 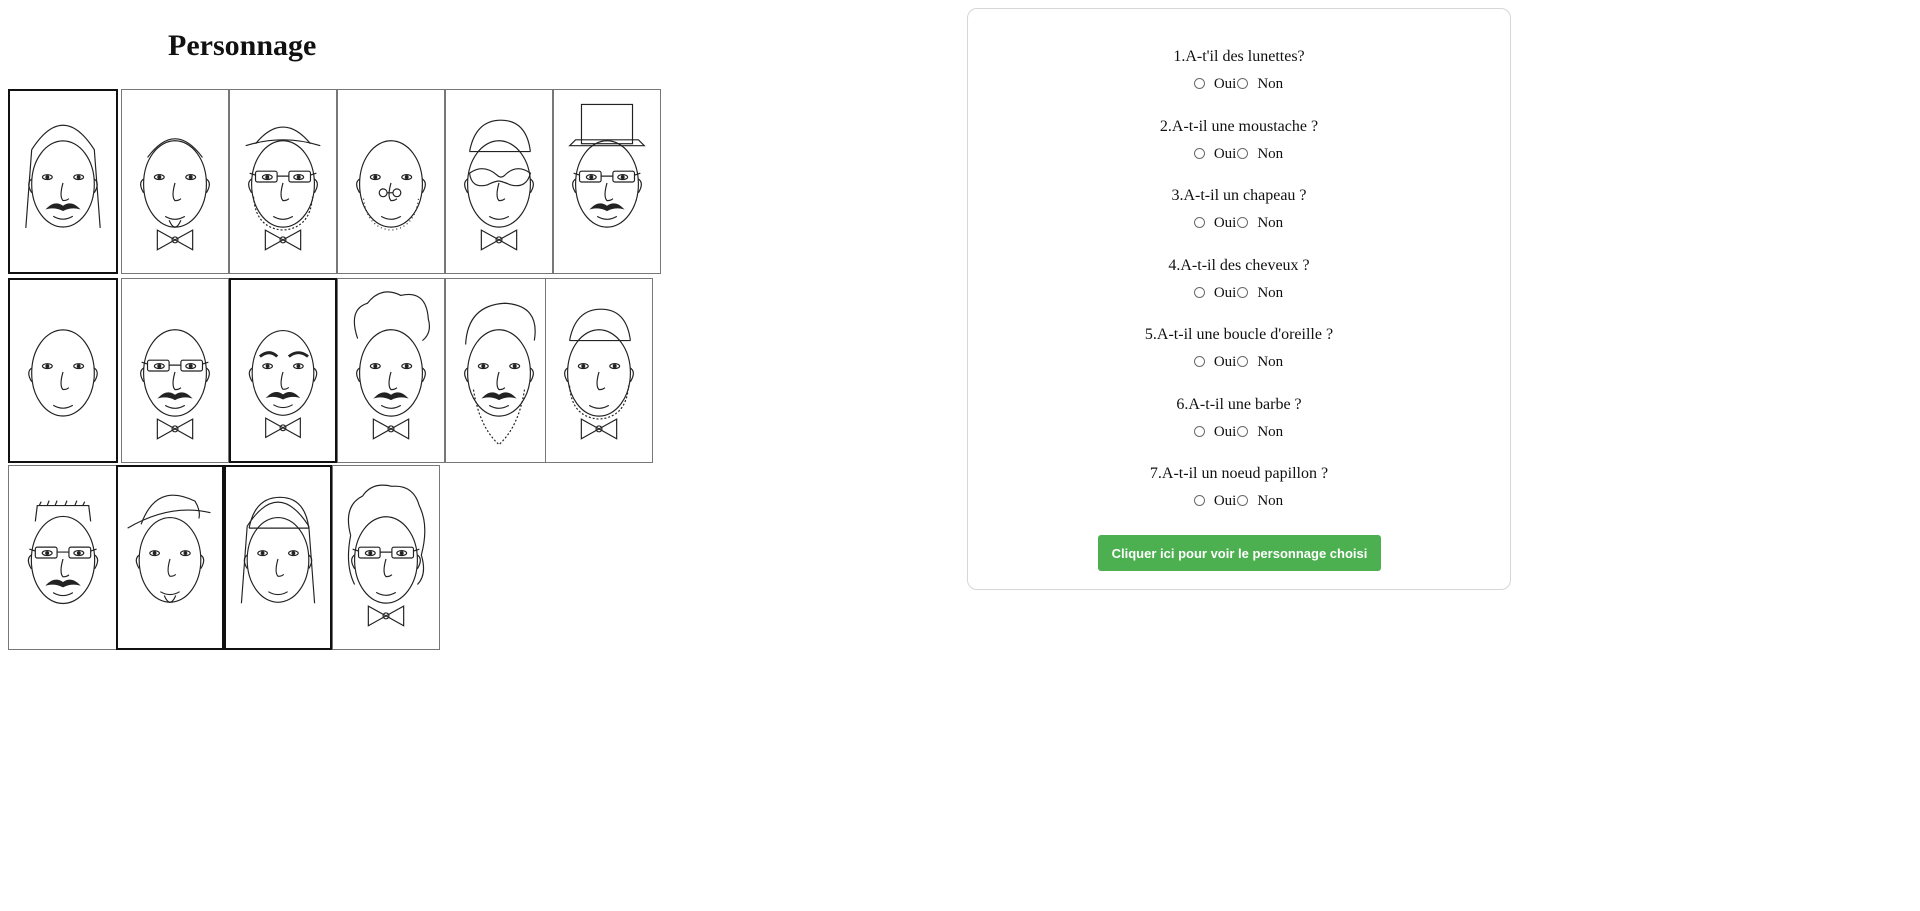 I want to click on question-1: 1.A-t'il des lunettes? Oui Non, so click(x=1239, y=69).